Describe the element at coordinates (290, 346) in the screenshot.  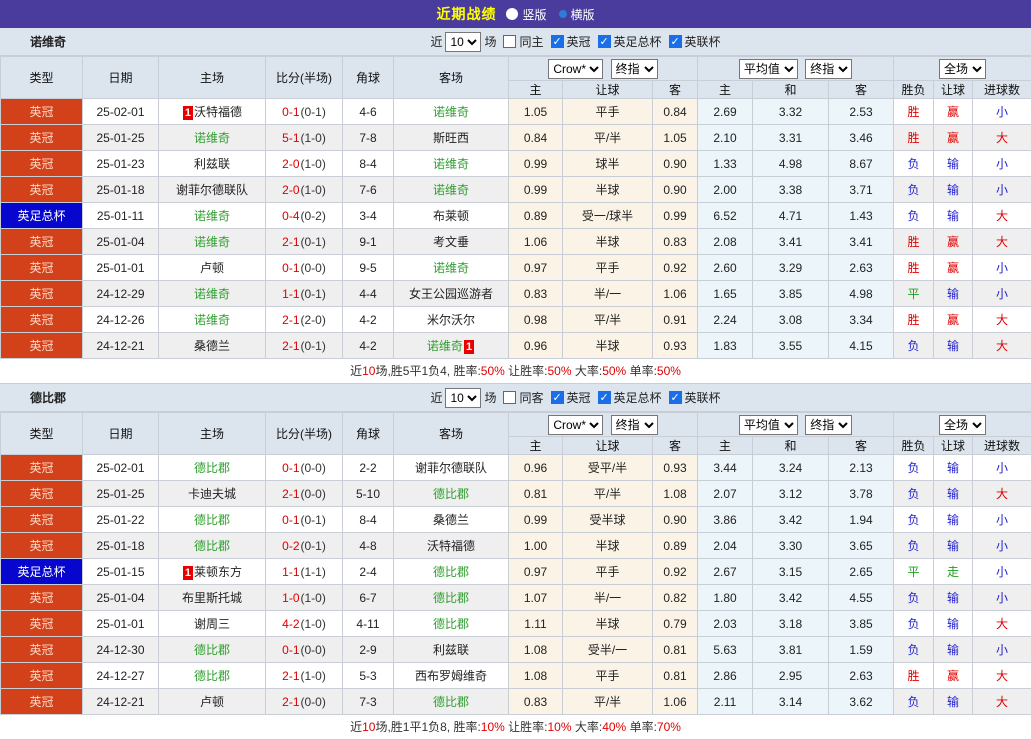
I see `fulltime-score: 2-1` at that location.